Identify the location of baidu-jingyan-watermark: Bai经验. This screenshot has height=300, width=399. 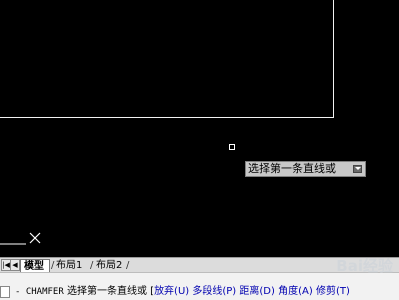
(364, 266).